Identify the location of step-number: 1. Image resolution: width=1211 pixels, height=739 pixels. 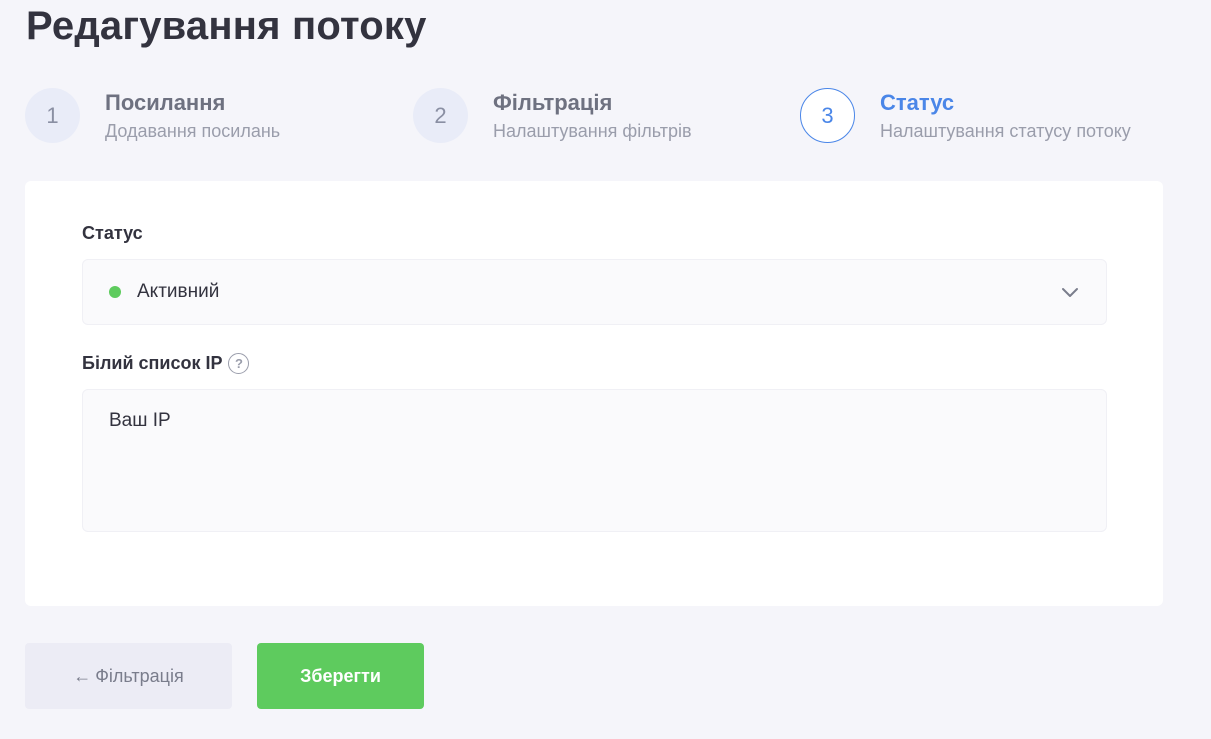
(52, 115).